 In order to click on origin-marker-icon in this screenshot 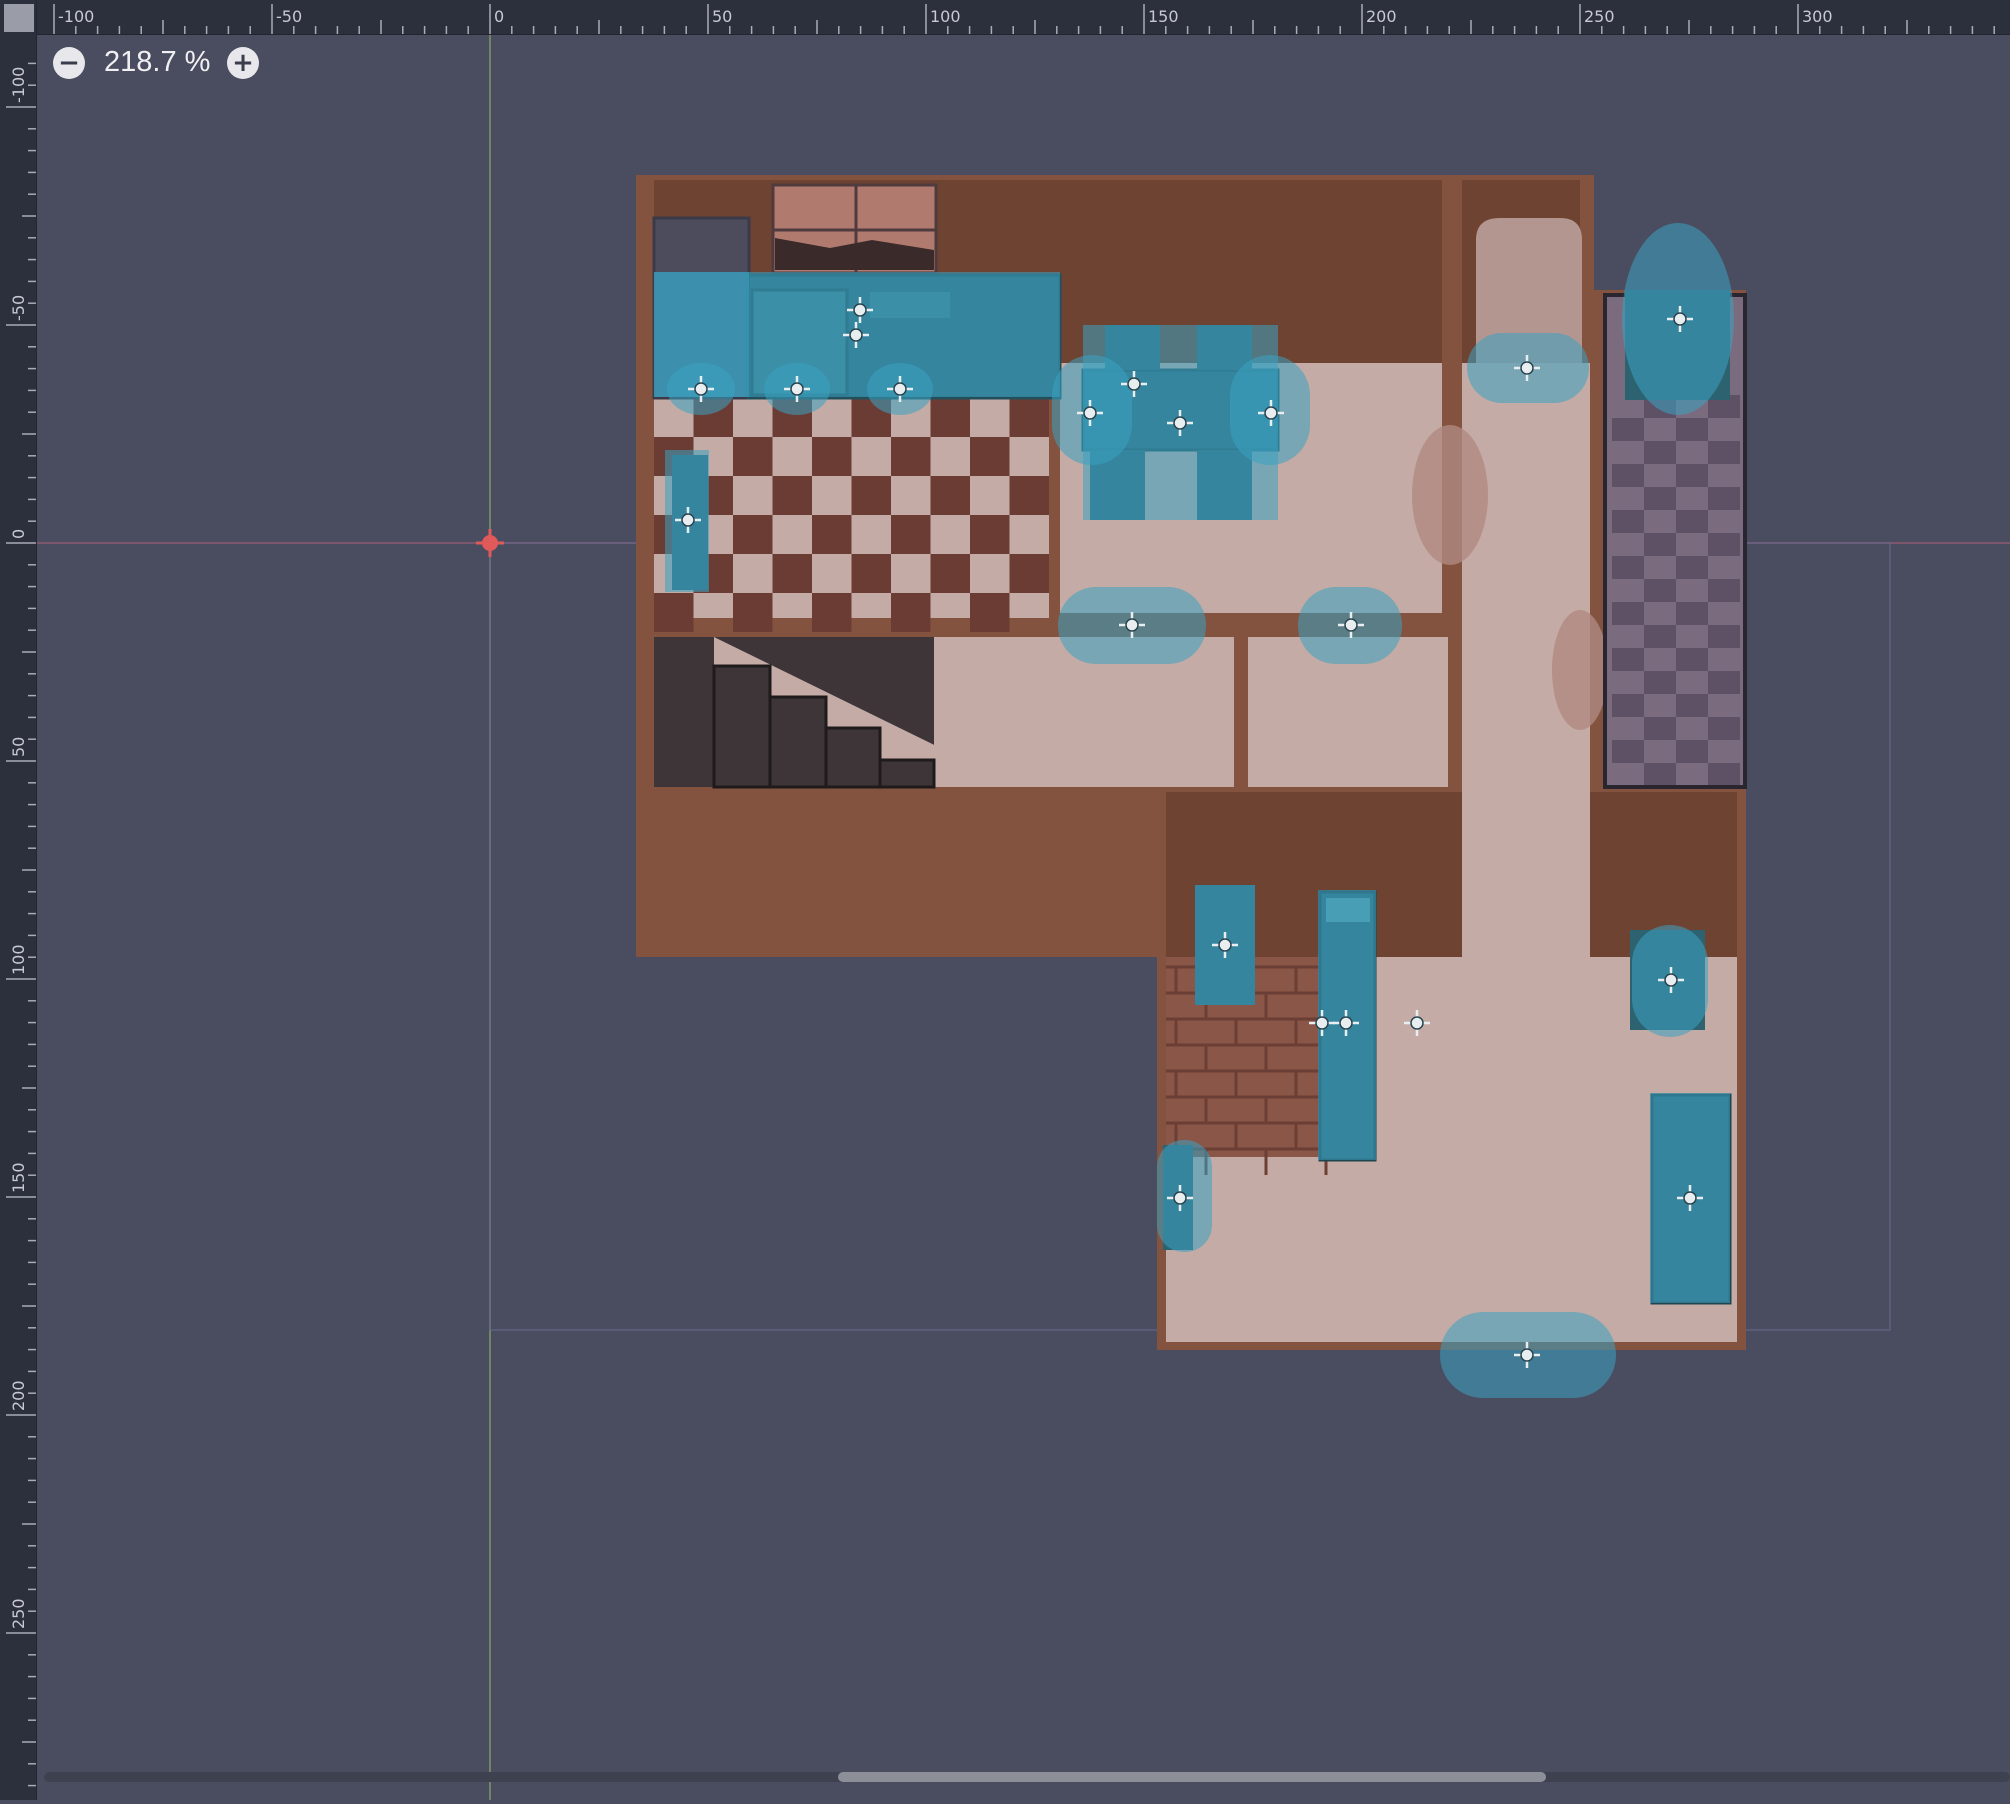, I will do `click(490, 543)`.